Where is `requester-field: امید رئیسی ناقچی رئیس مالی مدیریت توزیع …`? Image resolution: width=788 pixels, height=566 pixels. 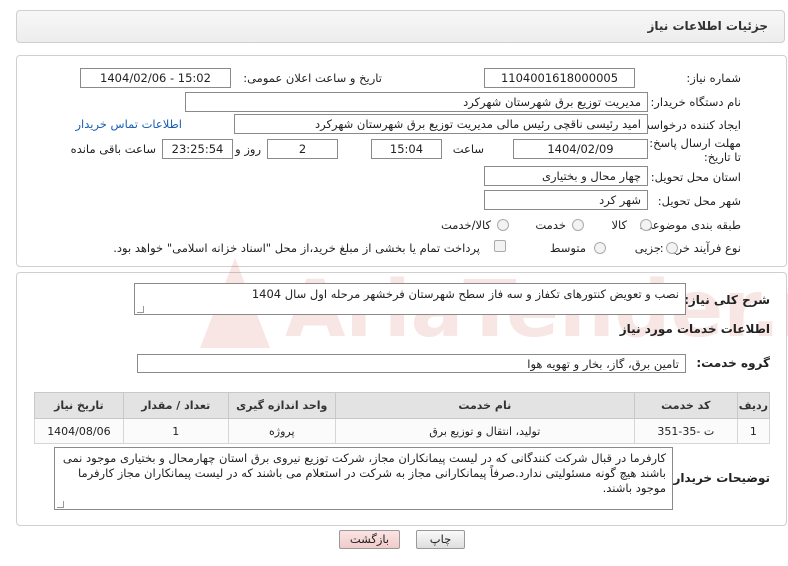
requester-field: امید رئیسی ناقچی رئیس مالی مدیریت توزیع … is located at coordinates (441, 124).